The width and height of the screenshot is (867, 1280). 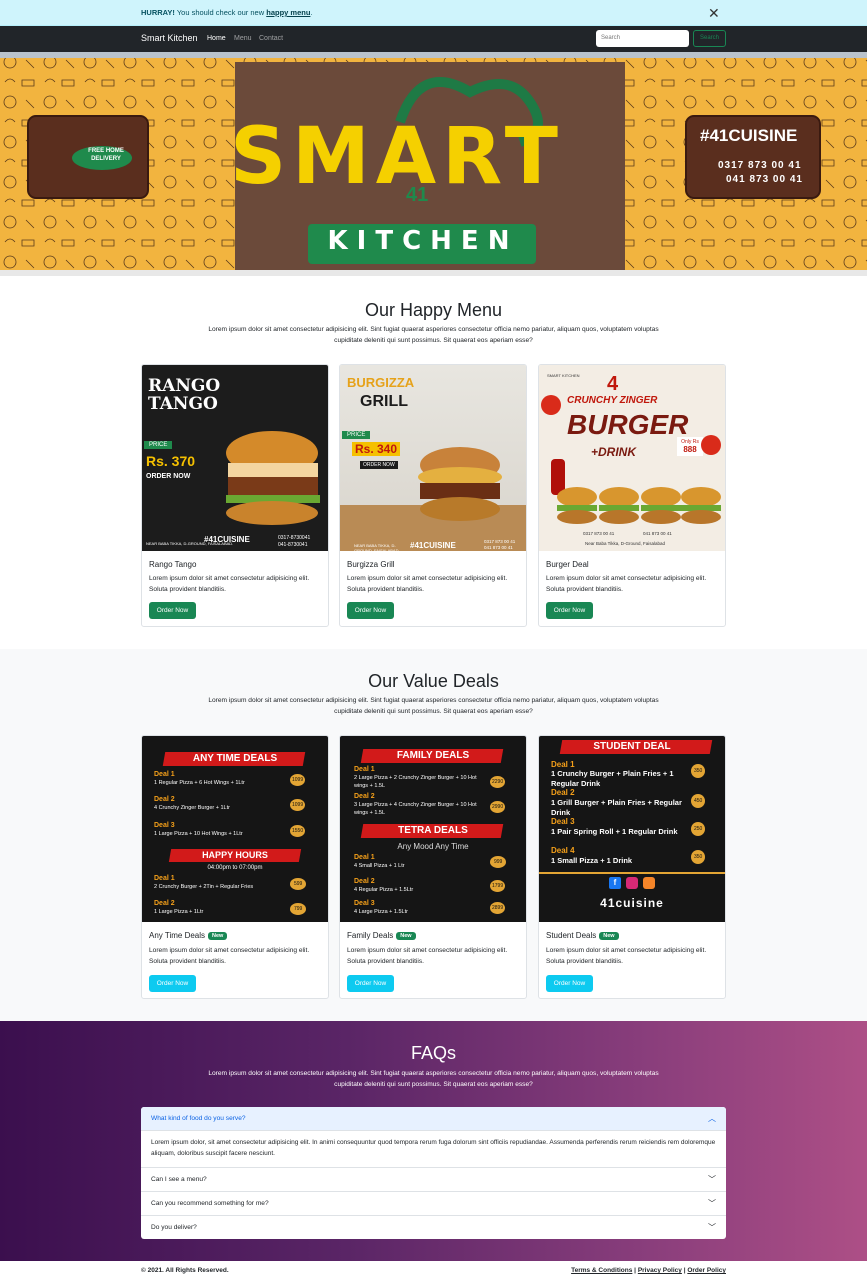 I want to click on hero-phone-2: 041 873 00 41, so click(x=764, y=179).